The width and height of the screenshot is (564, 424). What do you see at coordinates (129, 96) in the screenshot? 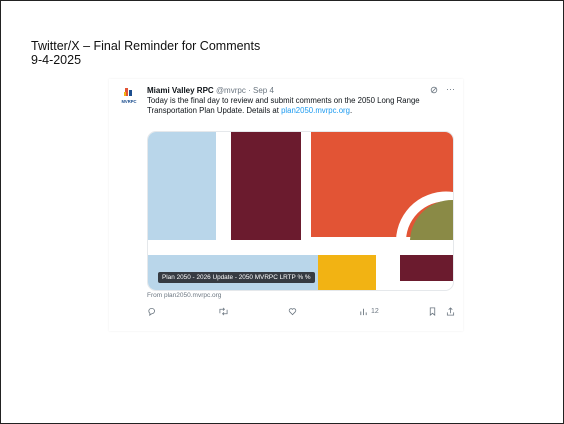
I see `mvrpc-logo-avatar: MVRPC` at bounding box center [129, 96].